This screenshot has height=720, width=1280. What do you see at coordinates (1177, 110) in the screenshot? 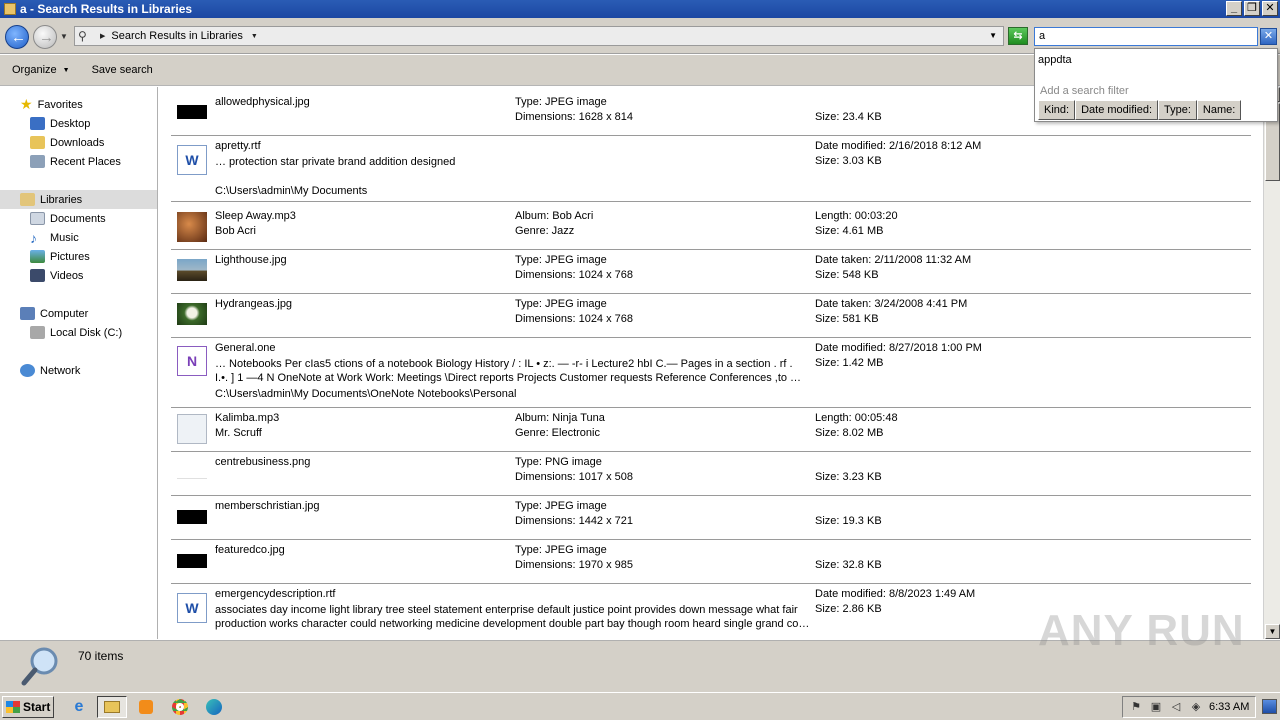
I see `filter-type: Type:` at bounding box center [1177, 110].